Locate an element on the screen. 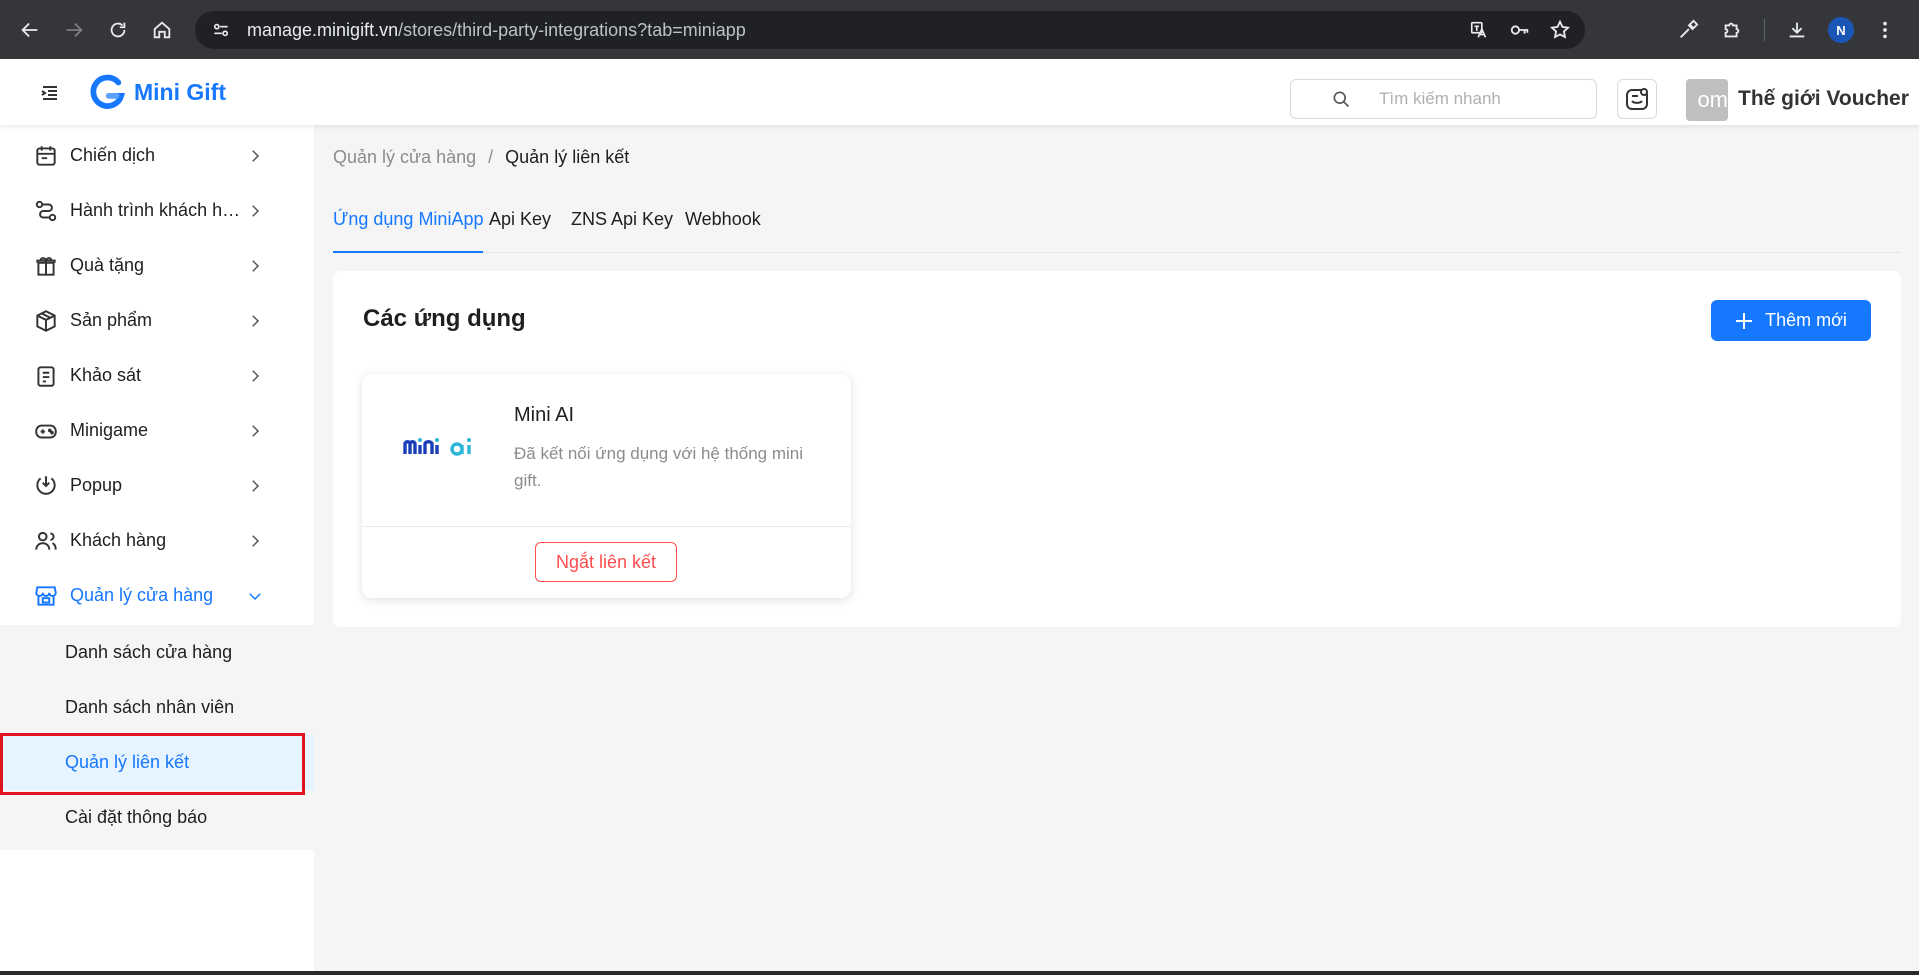  translate-icon is located at coordinates (1480, 30).